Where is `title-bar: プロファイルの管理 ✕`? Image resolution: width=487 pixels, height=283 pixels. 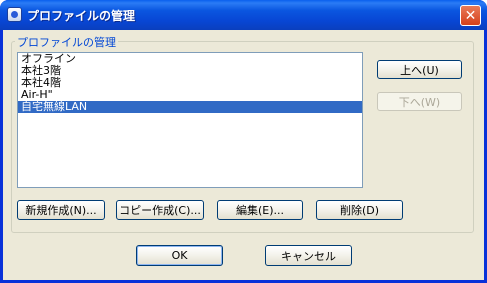
title-bar: プロファイルの管理 ✕ is located at coordinates (243, 15).